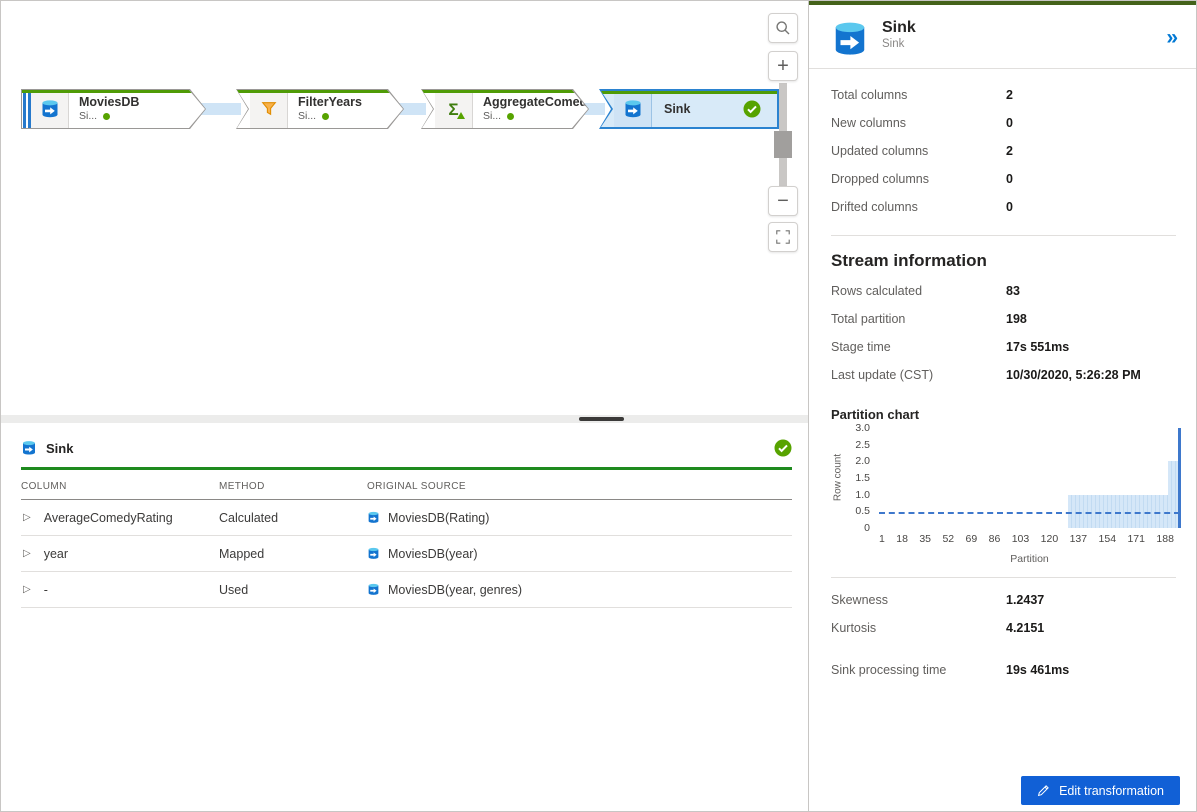 This screenshot has height=812, width=1197. I want to click on fit-to-screen-icon, so click(783, 237).